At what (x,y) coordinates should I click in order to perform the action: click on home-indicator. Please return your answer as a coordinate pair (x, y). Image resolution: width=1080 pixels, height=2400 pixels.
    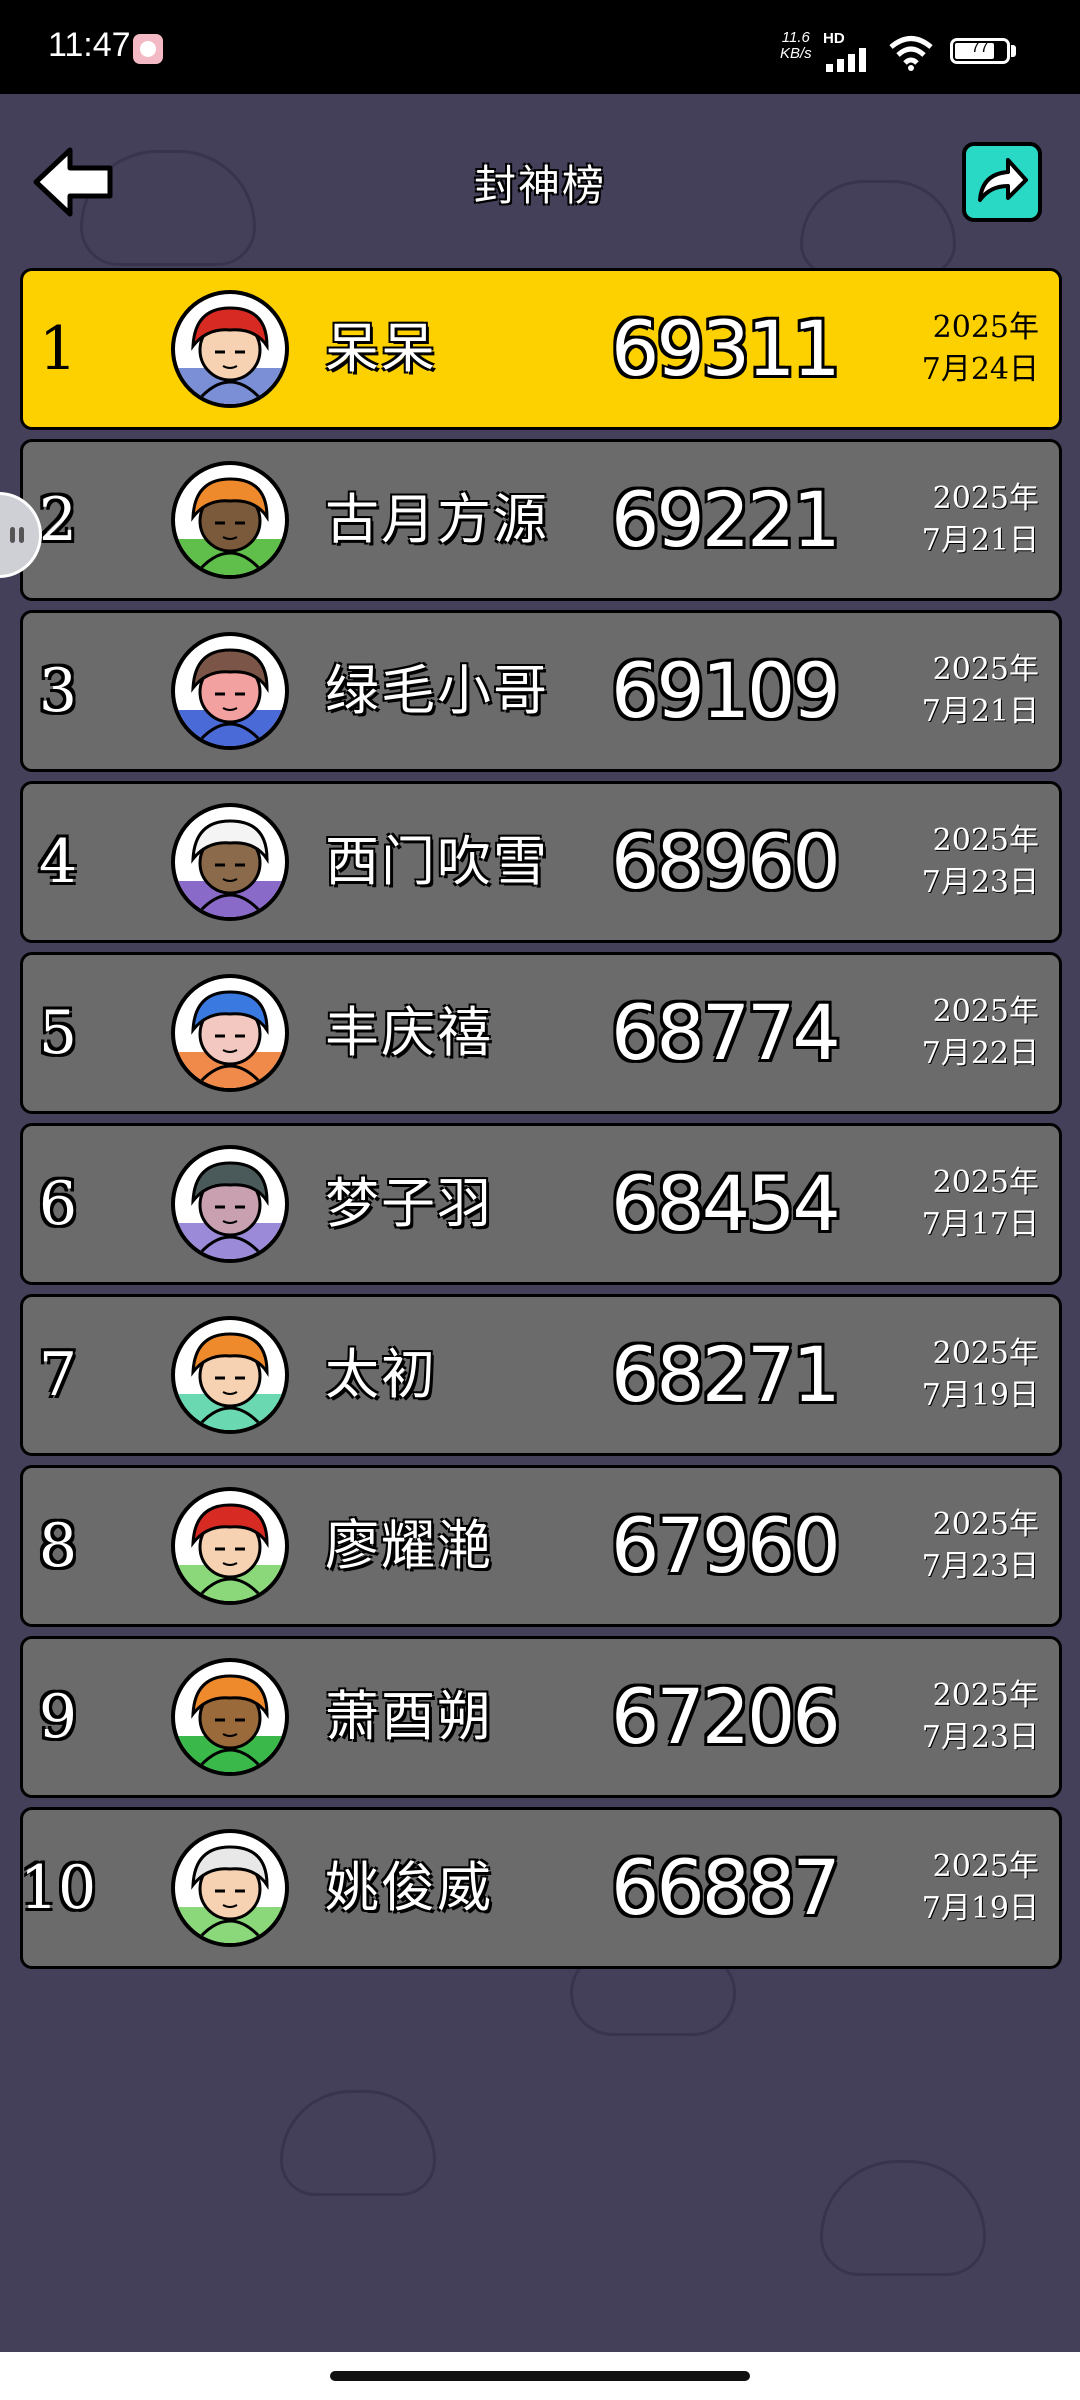
    Looking at the image, I should click on (540, 2376).